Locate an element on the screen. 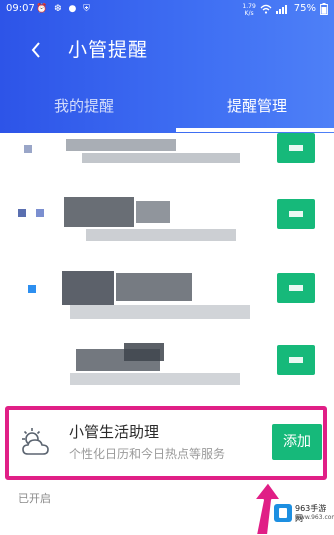 This screenshot has height=535, width=334. feature-description: 个性化日历和今日热点等服务 is located at coordinates (147, 454).